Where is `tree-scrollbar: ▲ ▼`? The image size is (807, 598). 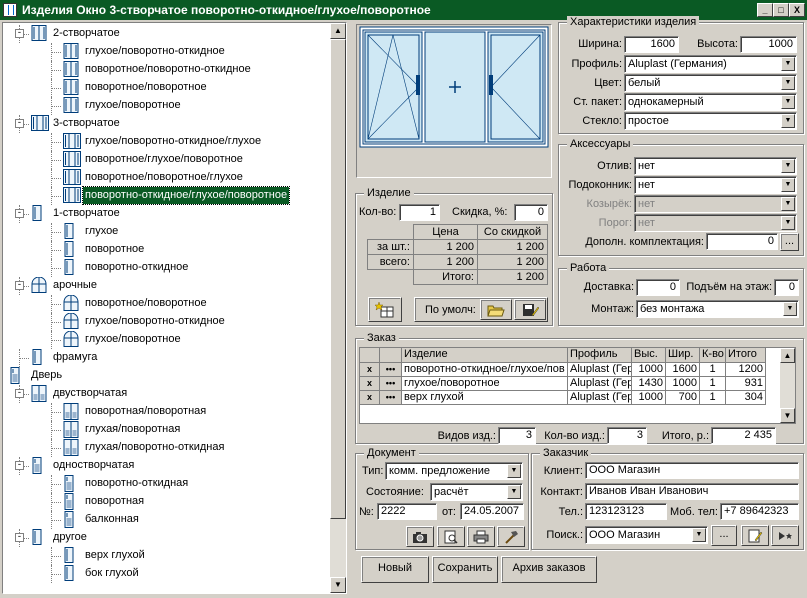
tree-scrollbar: ▲ ▼ is located at coordinates (338, 308).